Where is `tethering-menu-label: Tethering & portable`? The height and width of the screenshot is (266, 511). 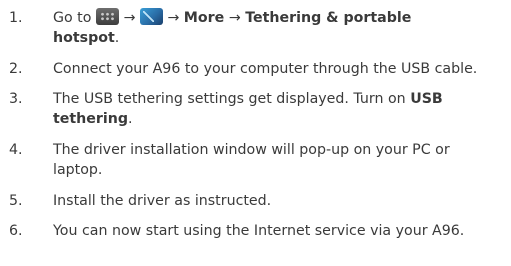 tethering-menu-label: Tethering & portable is located at coordinates (328, 18).